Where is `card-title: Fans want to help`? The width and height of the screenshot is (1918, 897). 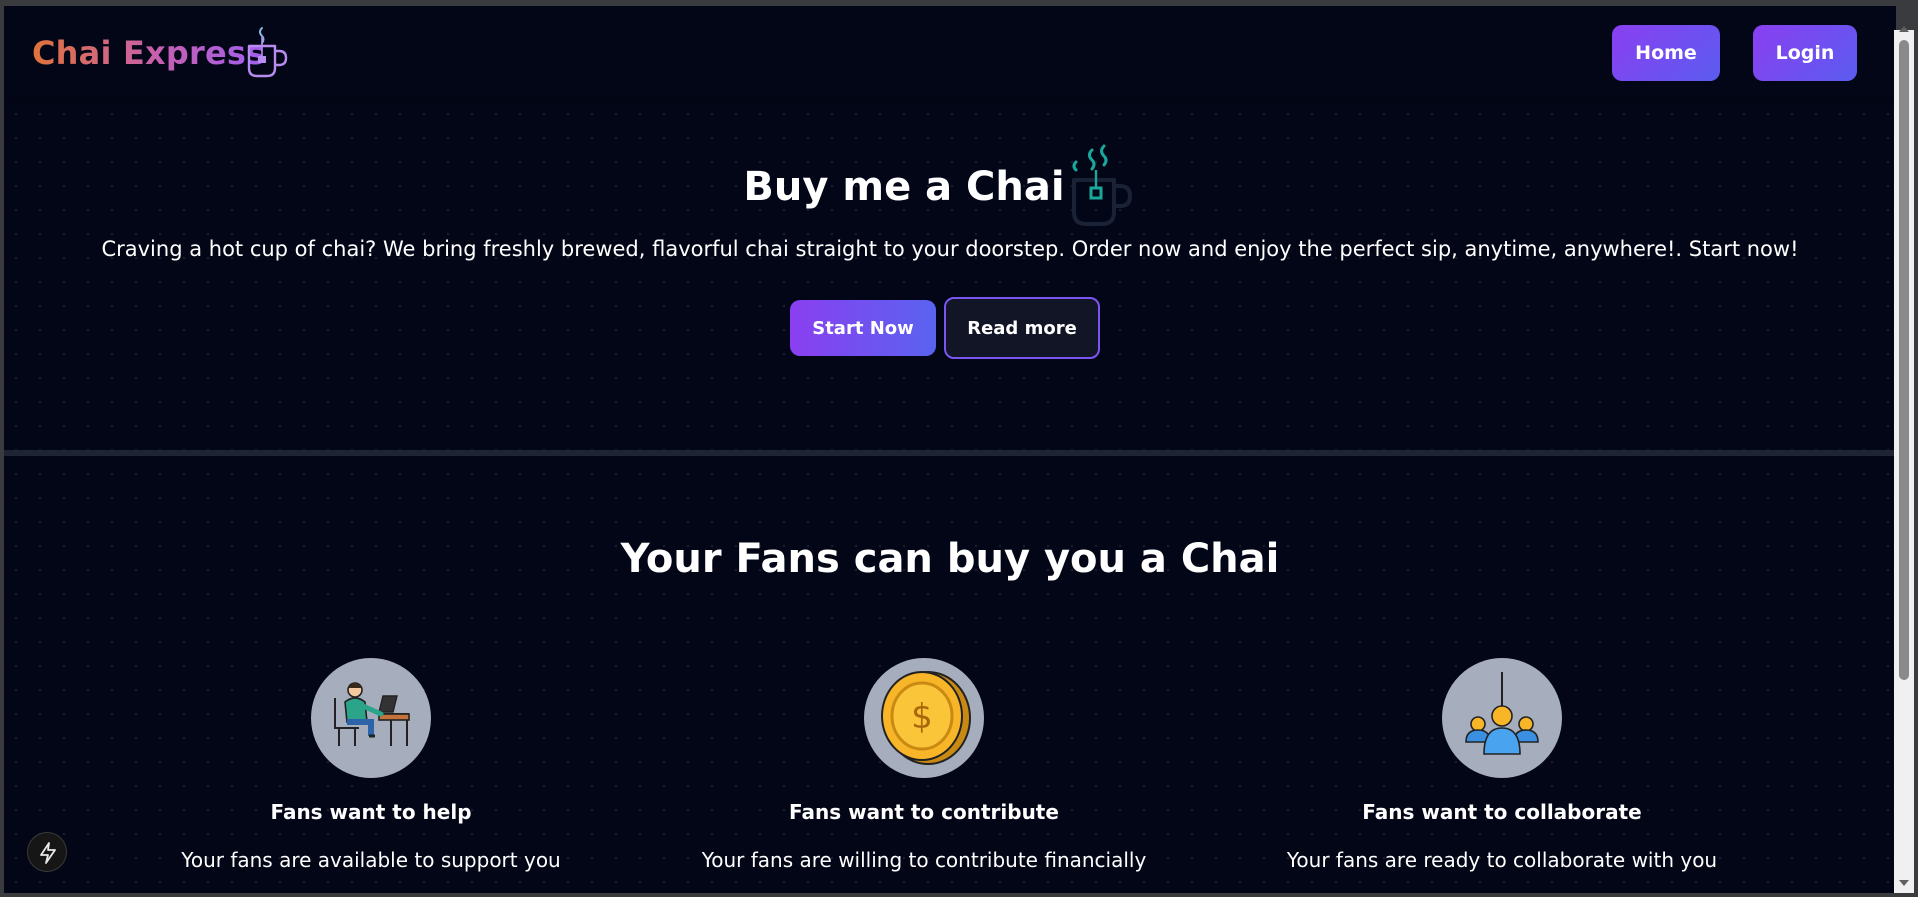 card-title: Fans want to help is located at coordinates (371, 812).